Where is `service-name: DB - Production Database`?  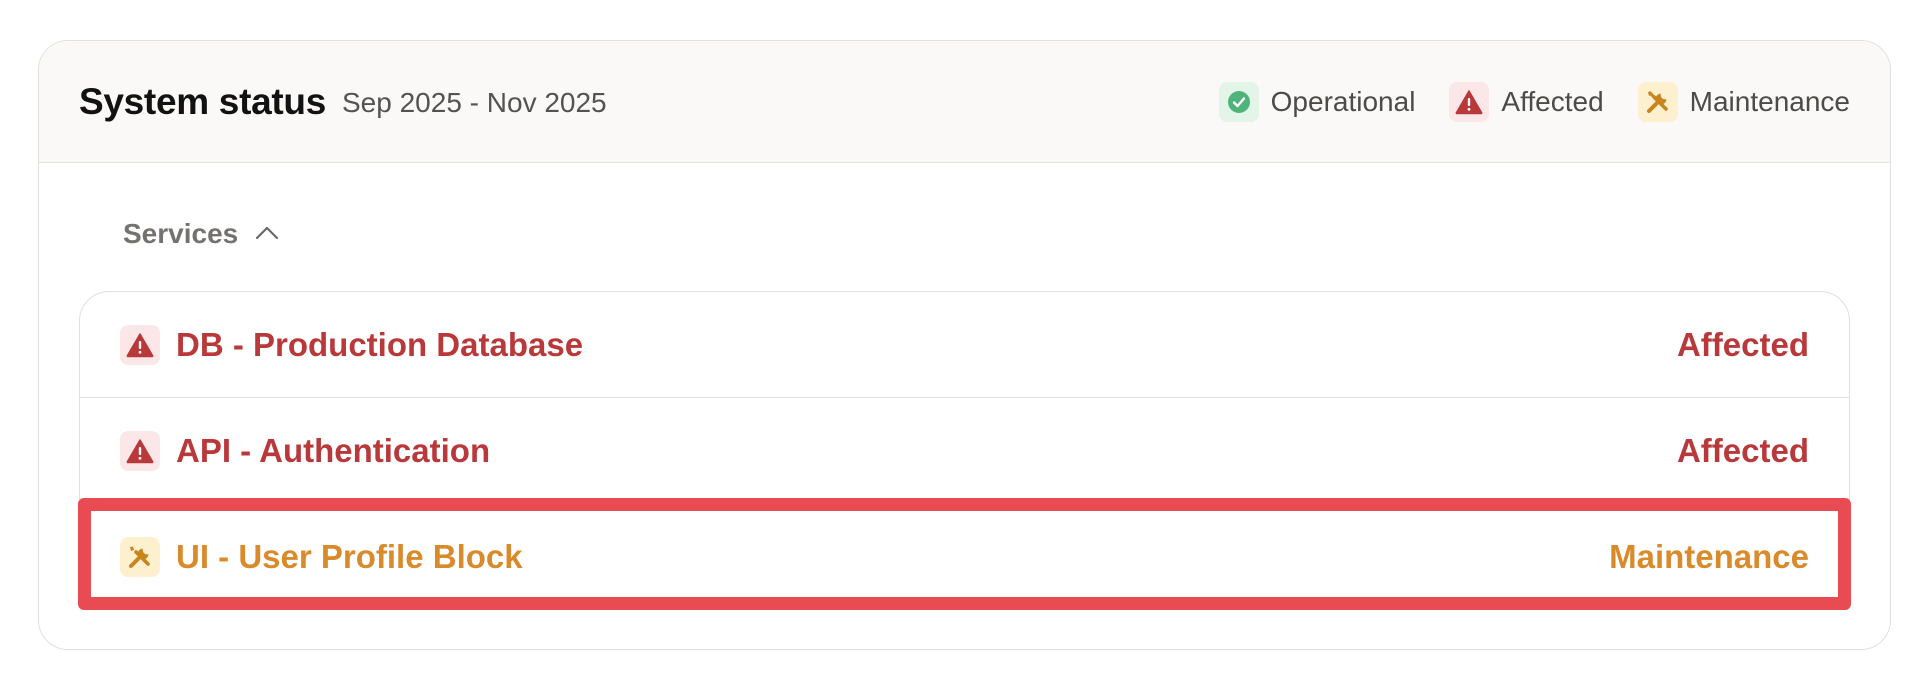
service-name: DB - Production Database is located at coordinates (380, 344).